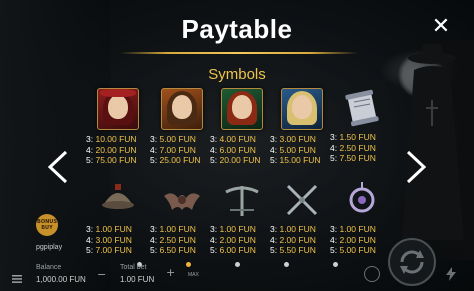 The width and height of the screenshot is (474, 291). What do you see at coordinates (118, 109) in the screenshot?
I see `red-hat-woman-icon` at bounding box center [118, 109].